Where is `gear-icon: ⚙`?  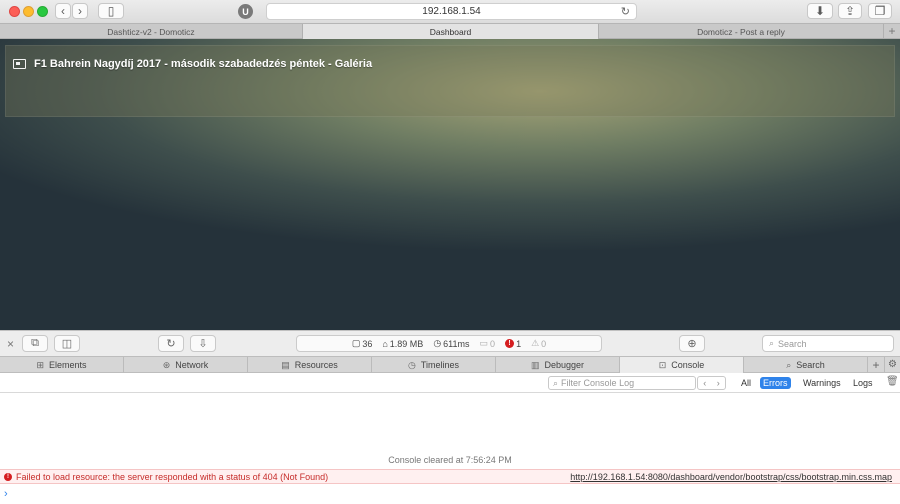 gear-icon: ⚙ is located at coordinates (892, 364).